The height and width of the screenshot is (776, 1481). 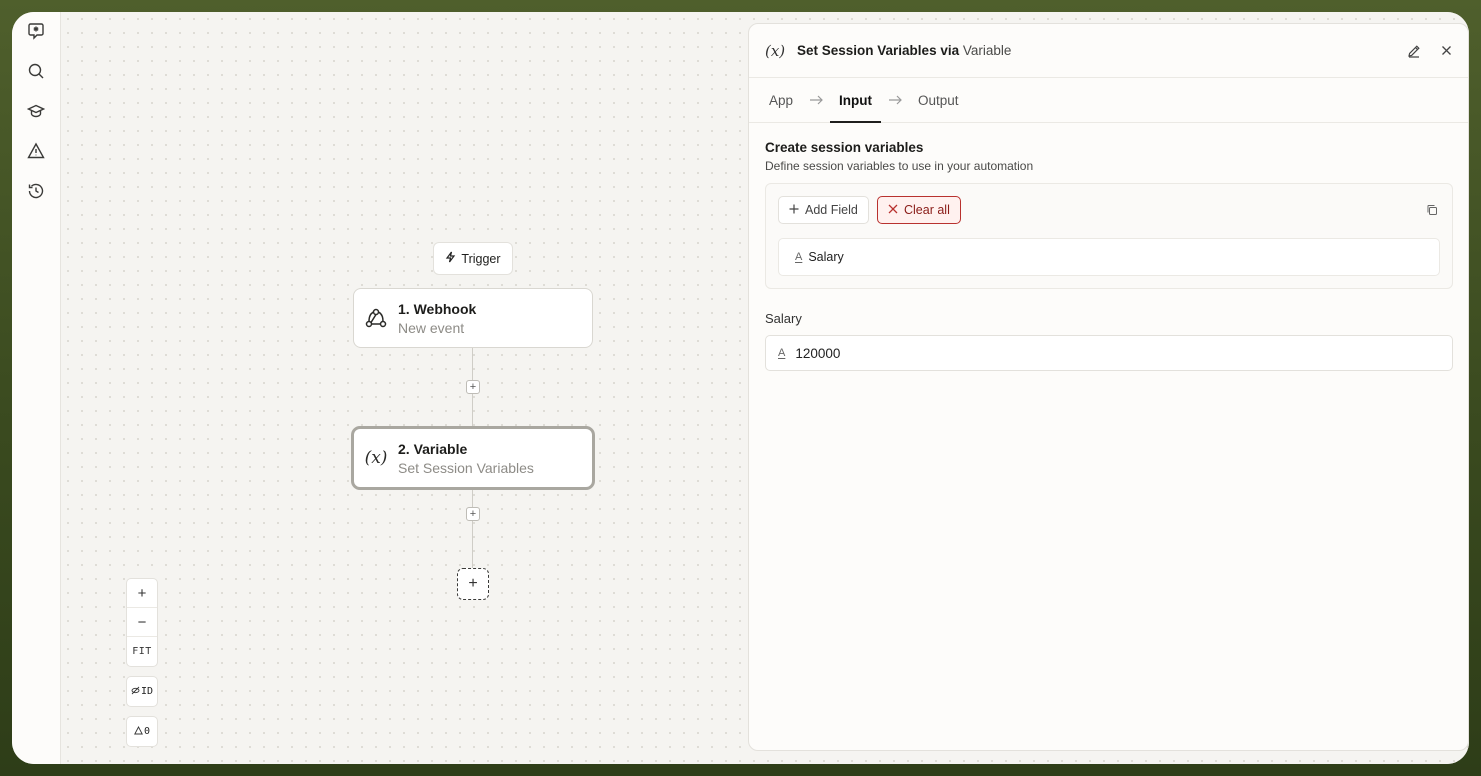 I want to click on node-title: 1. Webhook, so click(x=437, y=308).